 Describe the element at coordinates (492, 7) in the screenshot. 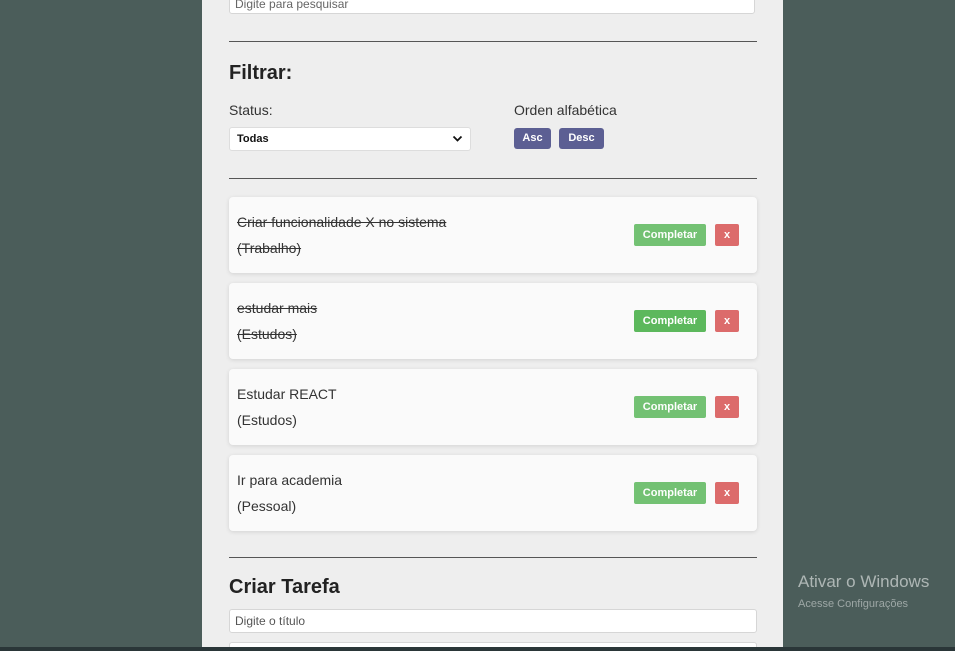

I see `search-input: Digite para pesquisar` at that location.